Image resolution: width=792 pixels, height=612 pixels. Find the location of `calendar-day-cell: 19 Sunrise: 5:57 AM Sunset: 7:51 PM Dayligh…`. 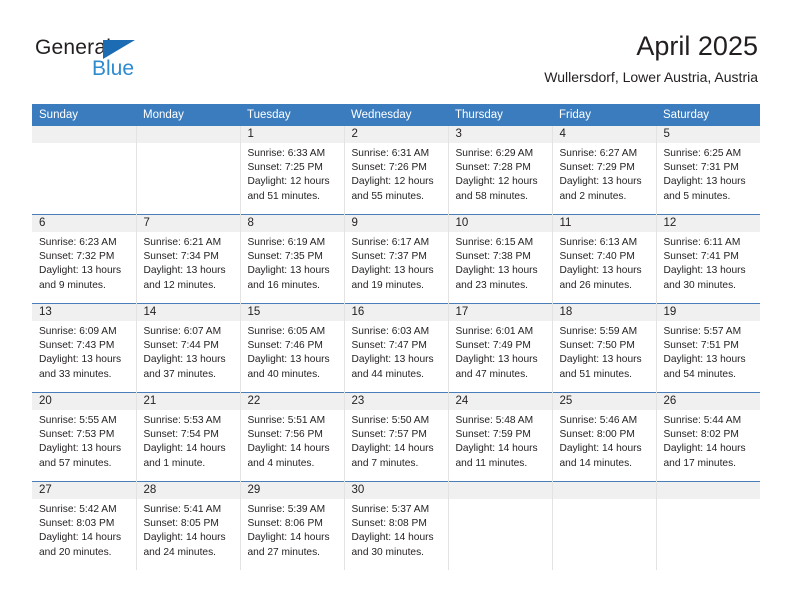

calendar-day-cell: 19 Sunrise: 5:57 AM Sunset: 7:51 PM Dayligh… is located at coordinates (707, 348).